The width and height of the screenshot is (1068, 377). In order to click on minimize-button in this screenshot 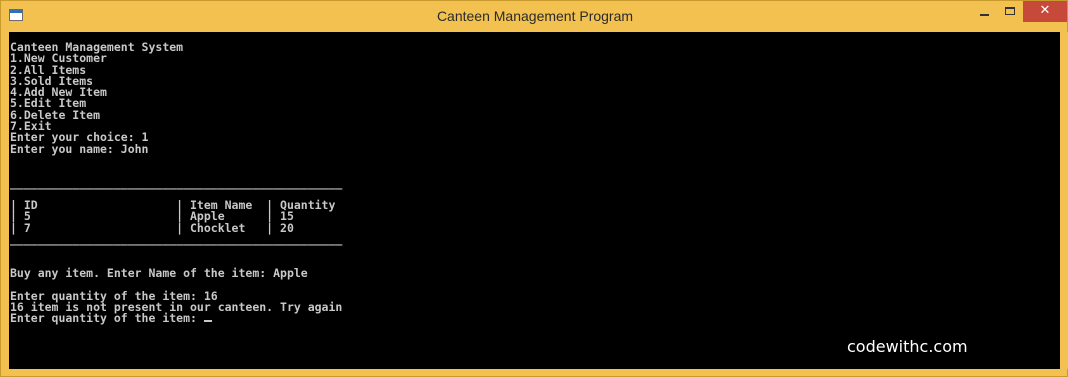, I will do `click(984, 11)`.